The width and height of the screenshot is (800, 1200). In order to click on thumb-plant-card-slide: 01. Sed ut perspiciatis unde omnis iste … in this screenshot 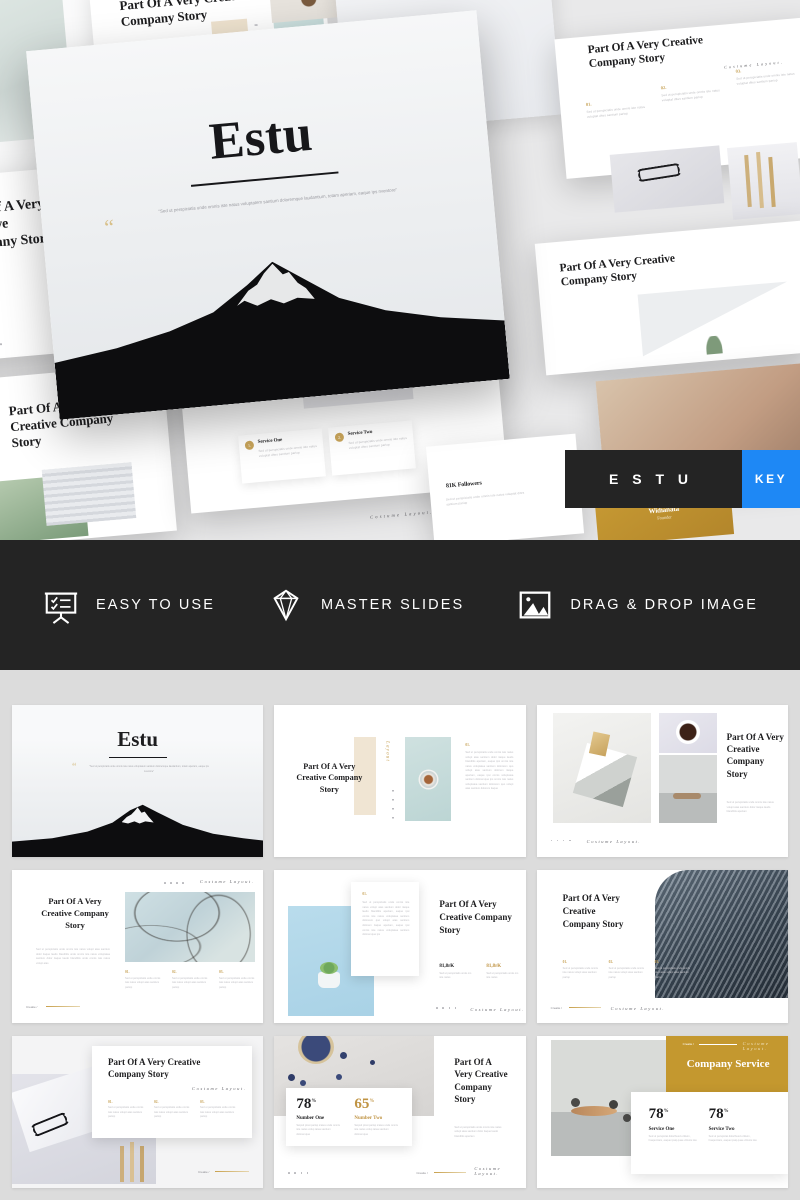, I will do `click(400, 946)`.